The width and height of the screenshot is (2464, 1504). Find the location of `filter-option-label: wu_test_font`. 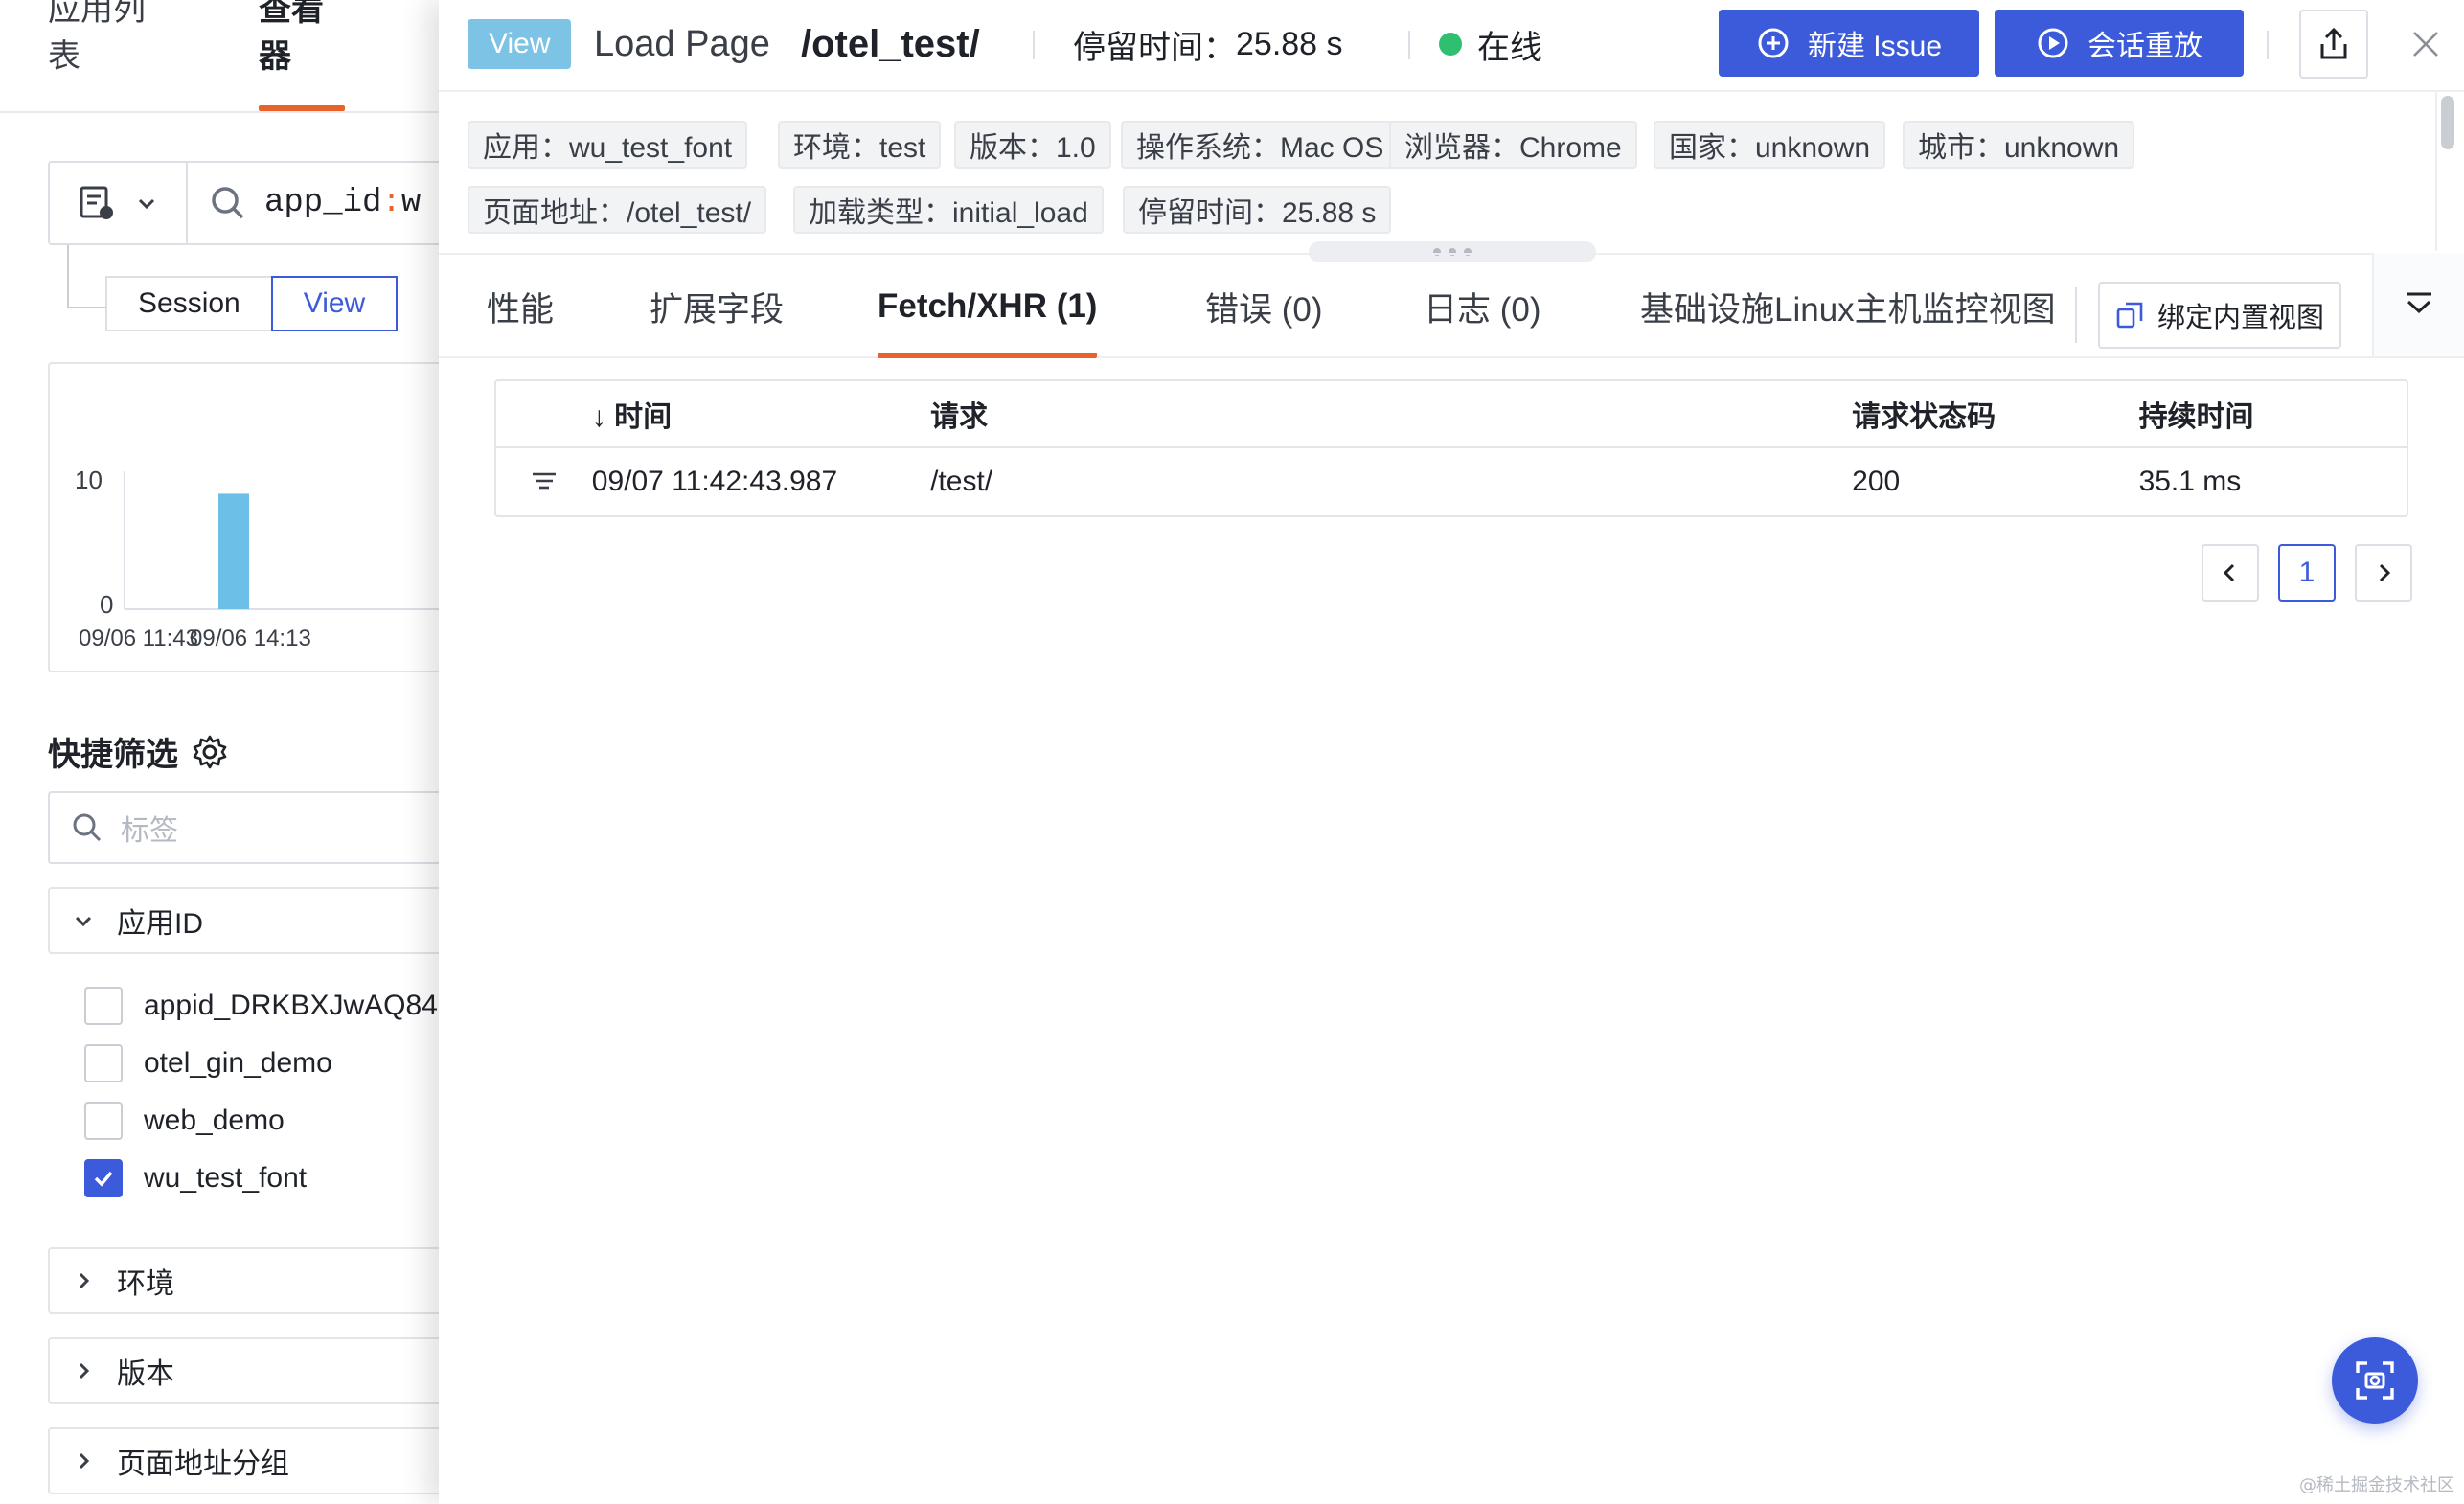

filter-option-label: wu_test_font is located at coordinates (226, 1178).